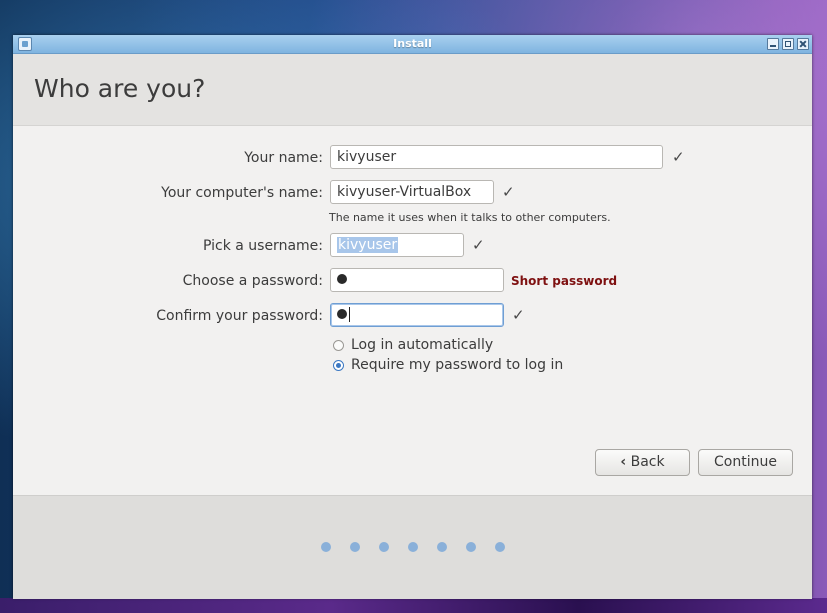  What do you see at coordinates (647, 462) in the screenshot?
I see `back-button-label: Back` at bounding box center [647, 462].